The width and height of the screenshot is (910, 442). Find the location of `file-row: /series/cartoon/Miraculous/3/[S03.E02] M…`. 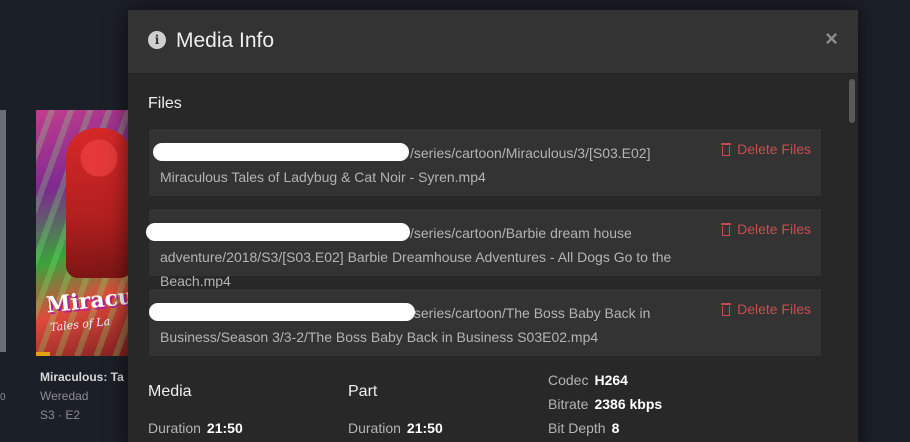

file-row: /series/cartoon/Miraculous/3/[S03.E02] M… is located at coordinates (485, 162).